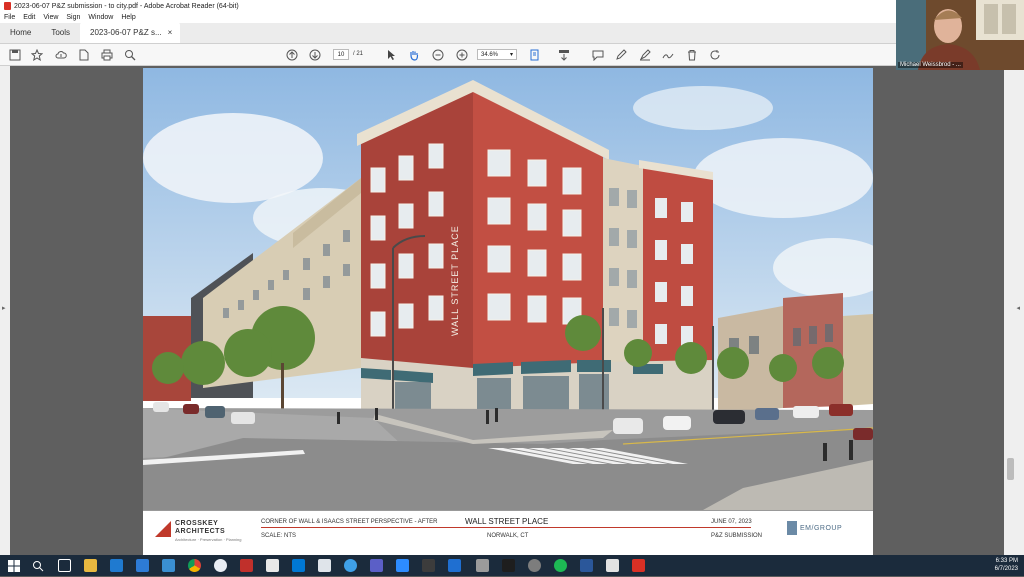  Describe the element at coordinates (90, 565) in the screenshot. I see `file-explorer-icon` at that location.